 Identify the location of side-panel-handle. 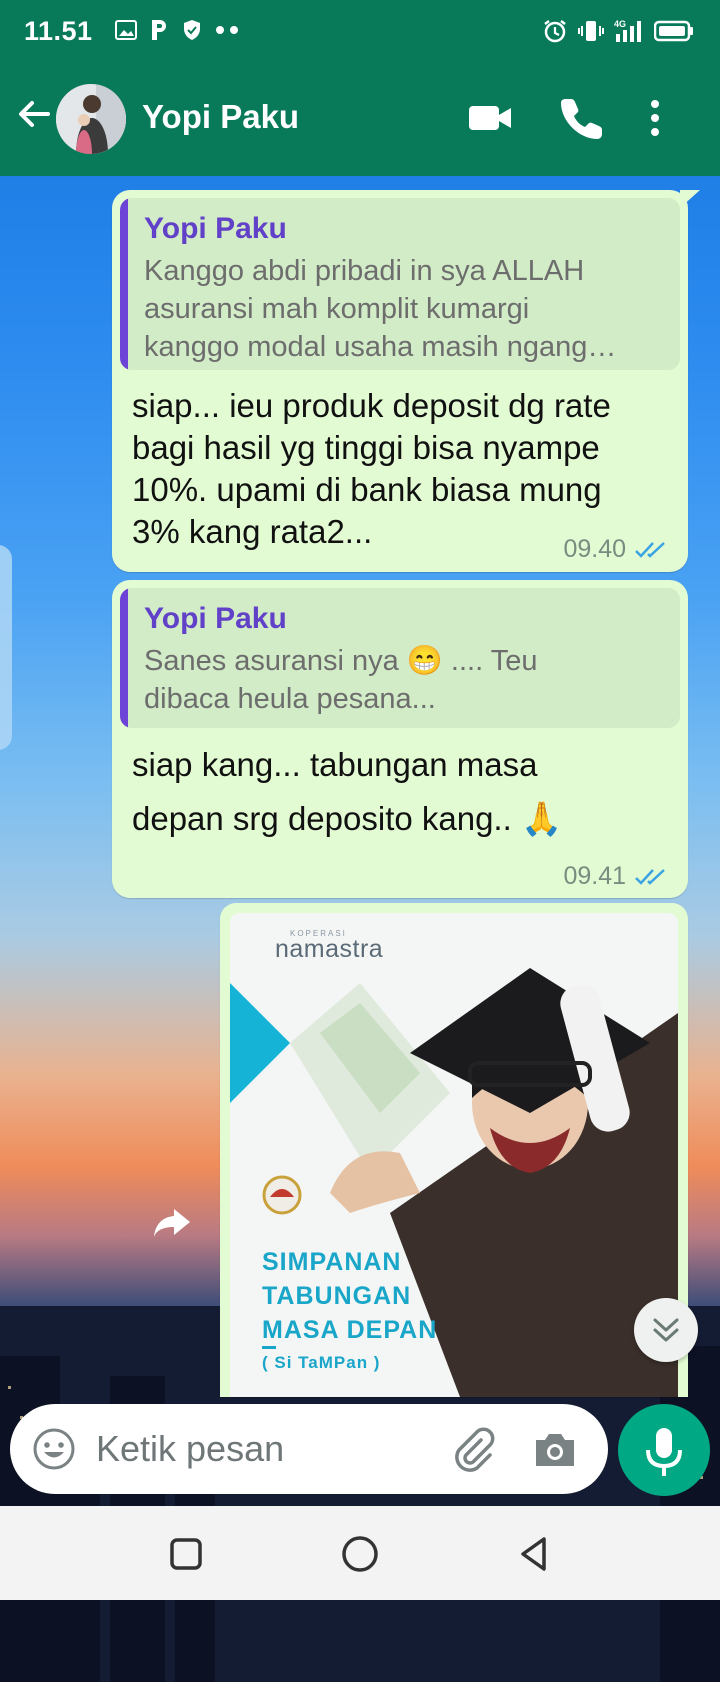
(6, 647).